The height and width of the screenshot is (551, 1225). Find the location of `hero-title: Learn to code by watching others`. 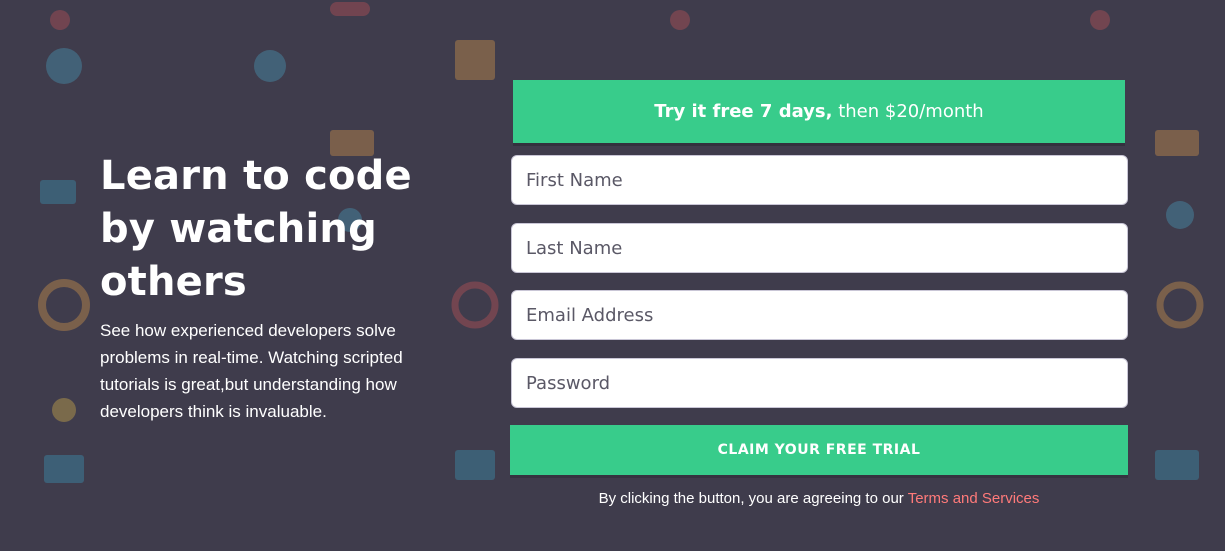

hero-title: Learn to code by watching others is located at coordinates (256, 229).